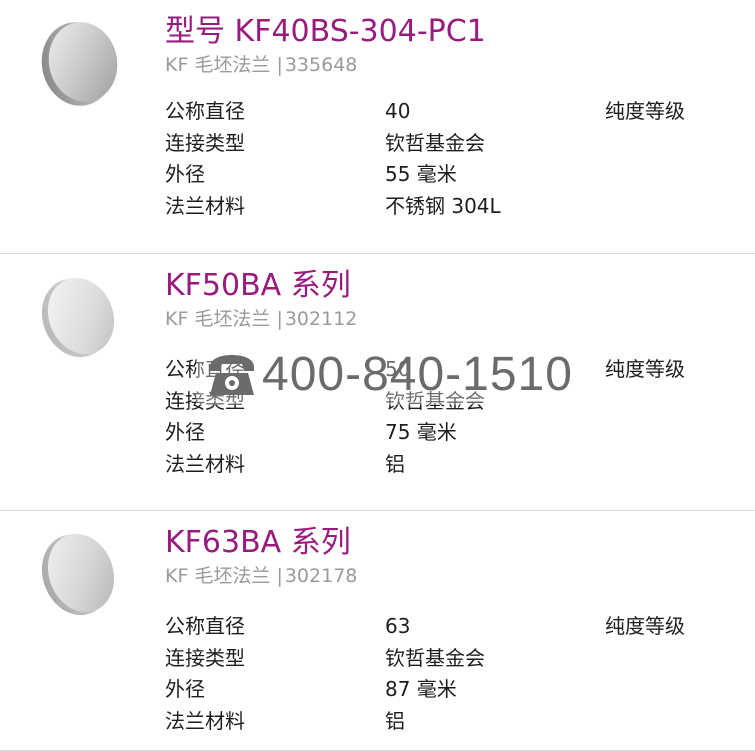 This screenshot has height=751, width=755. I want to click on spec-value-flange-material: 不锈钢 304L, so click(443, 206).